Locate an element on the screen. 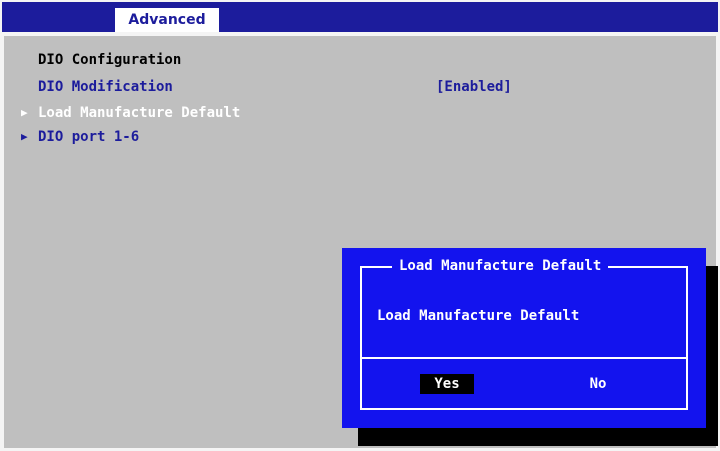 The width and height of the screenshot is (720, 451). dialog-frame is located at coordinates (524, 338).